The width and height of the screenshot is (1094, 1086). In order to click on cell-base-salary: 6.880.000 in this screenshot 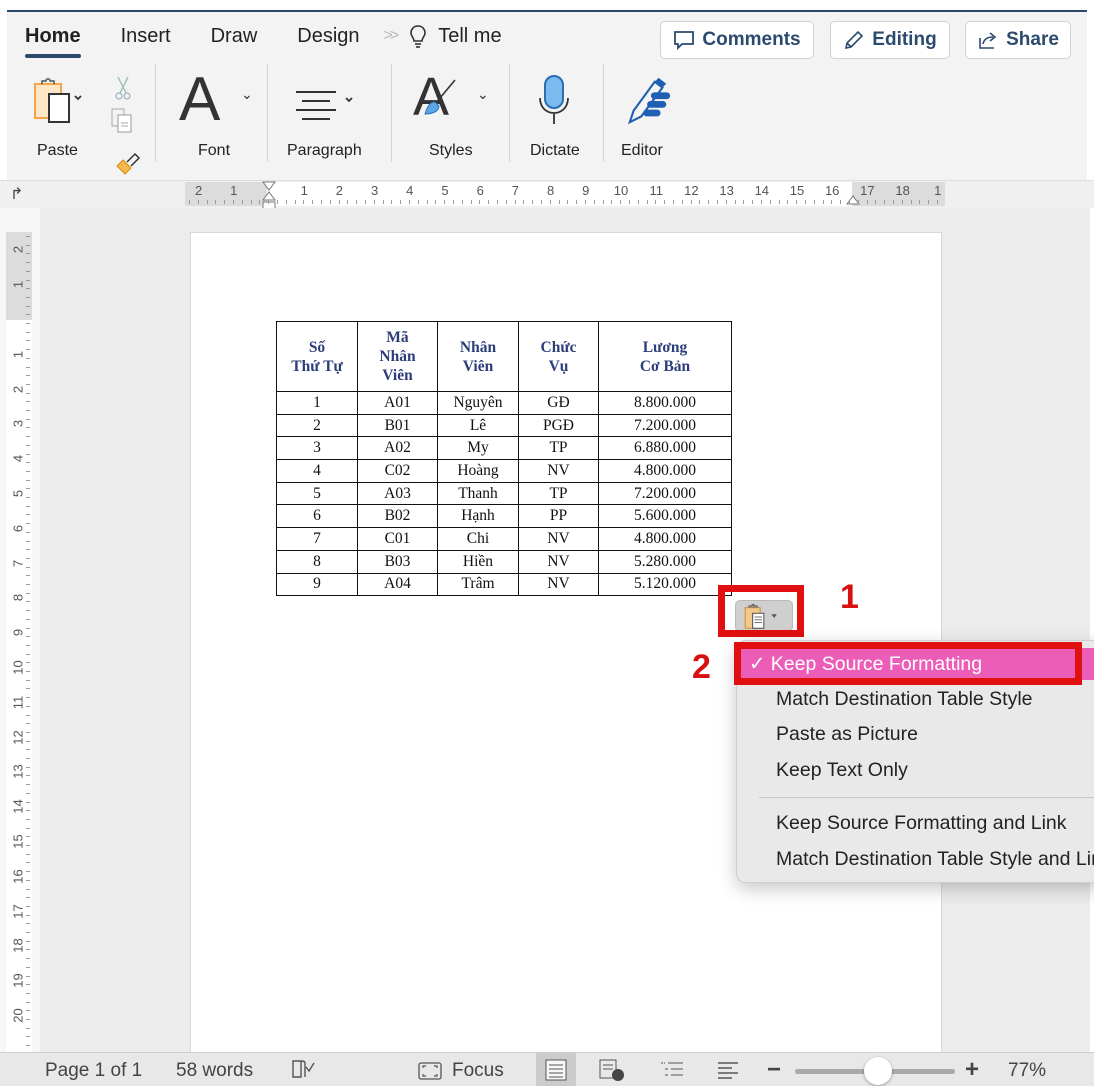, I will do `click(665, 448)`.